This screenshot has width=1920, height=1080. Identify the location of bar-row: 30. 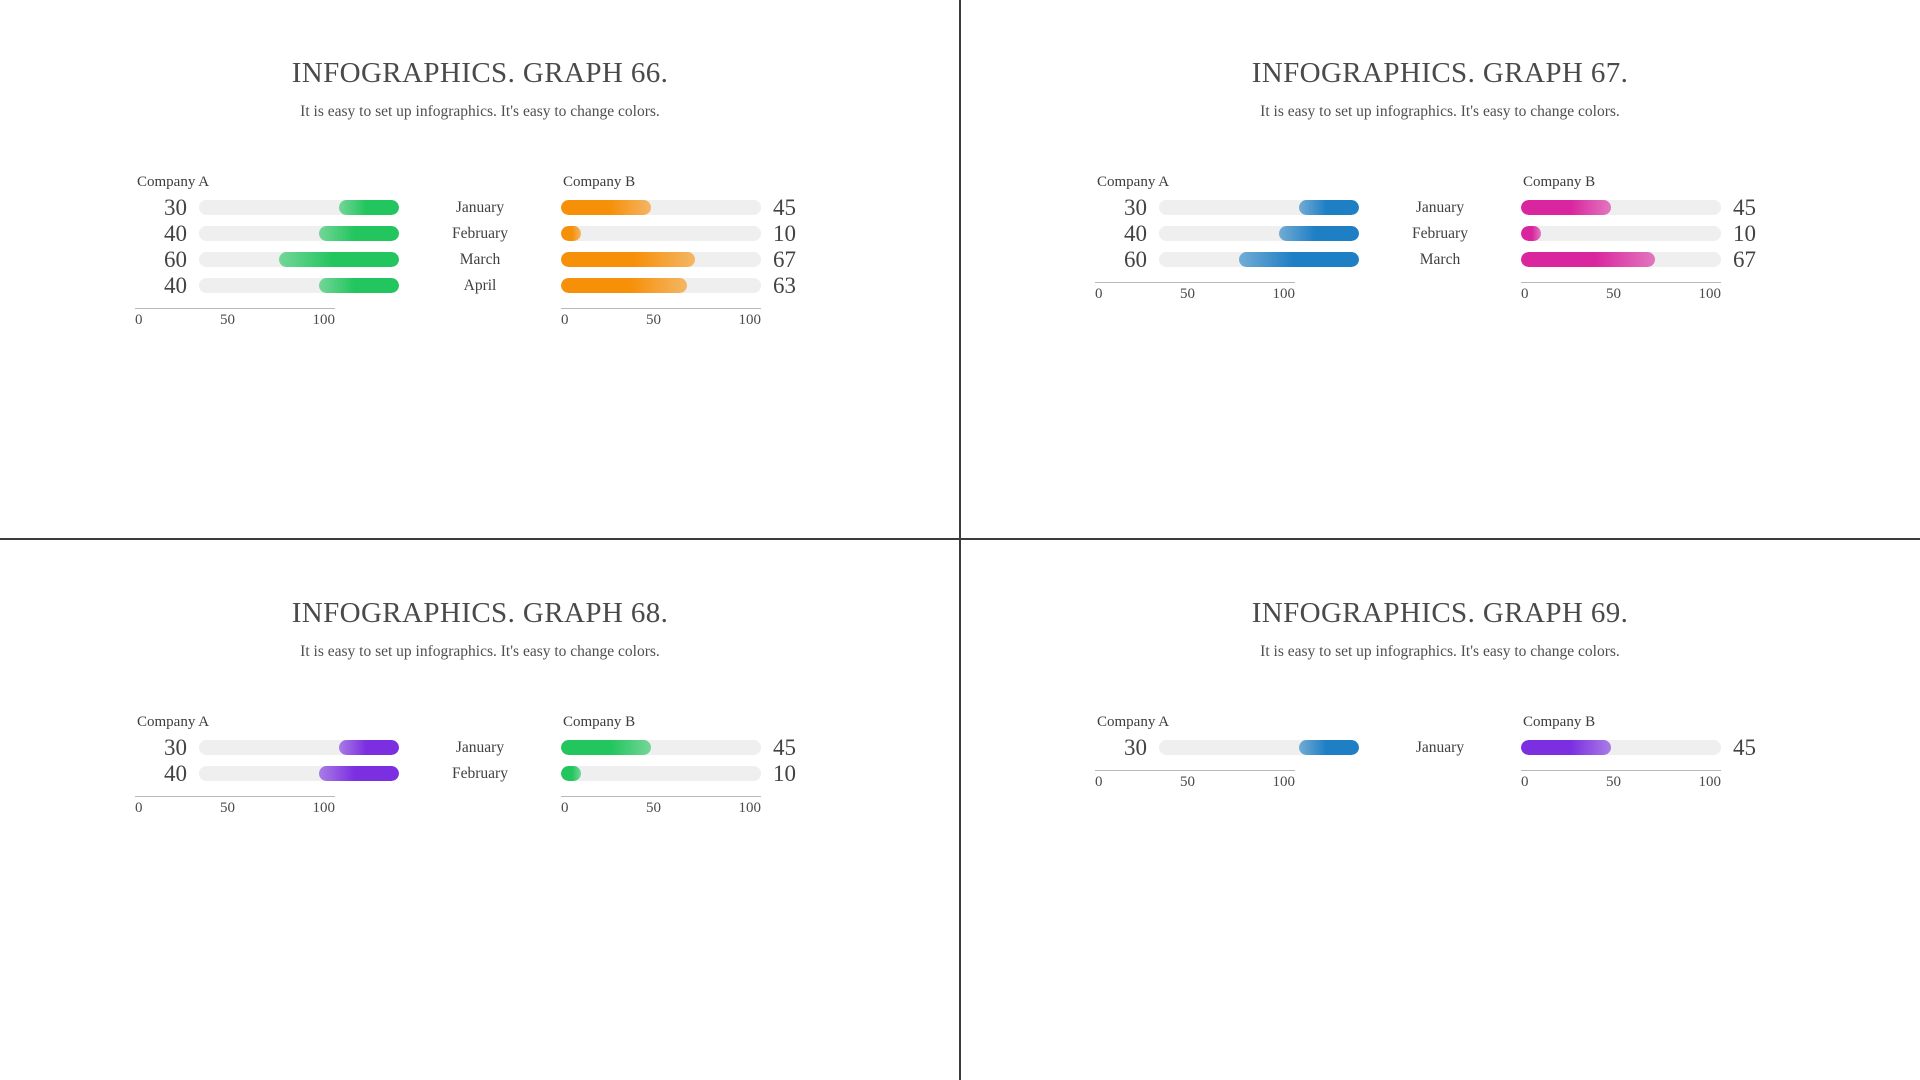
(1227, 207).